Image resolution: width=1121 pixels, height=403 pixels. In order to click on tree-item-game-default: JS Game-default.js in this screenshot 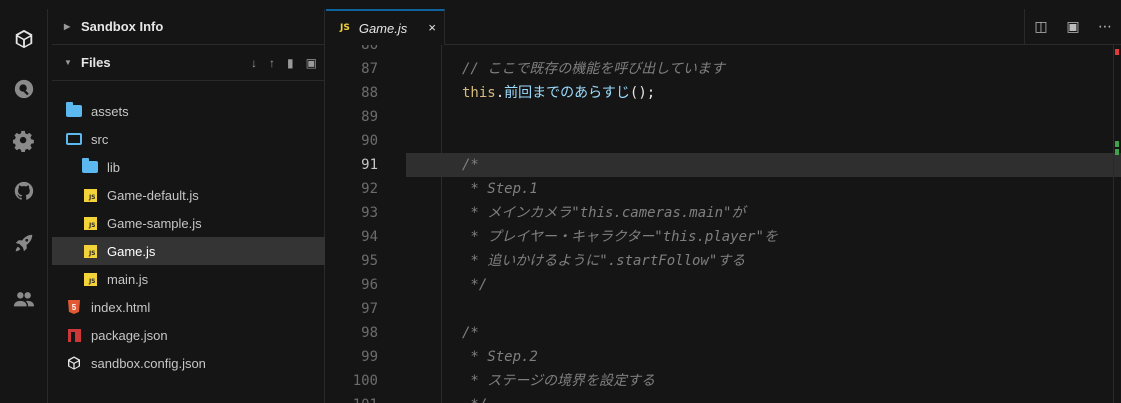, I will do `click(188, 195)`.